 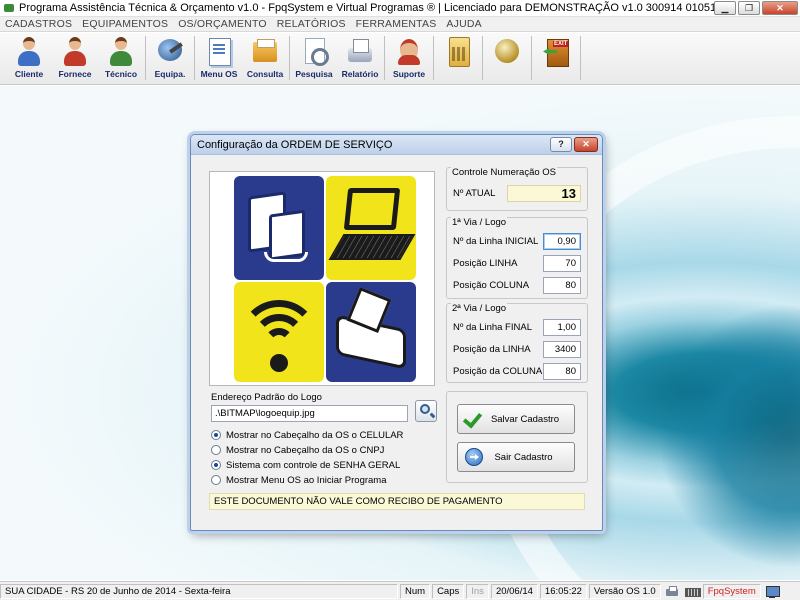 I want to click on option-show-cnpj: Mostrar no Cabeçalho da OS o CNPJ, so click(x=297, y=450).